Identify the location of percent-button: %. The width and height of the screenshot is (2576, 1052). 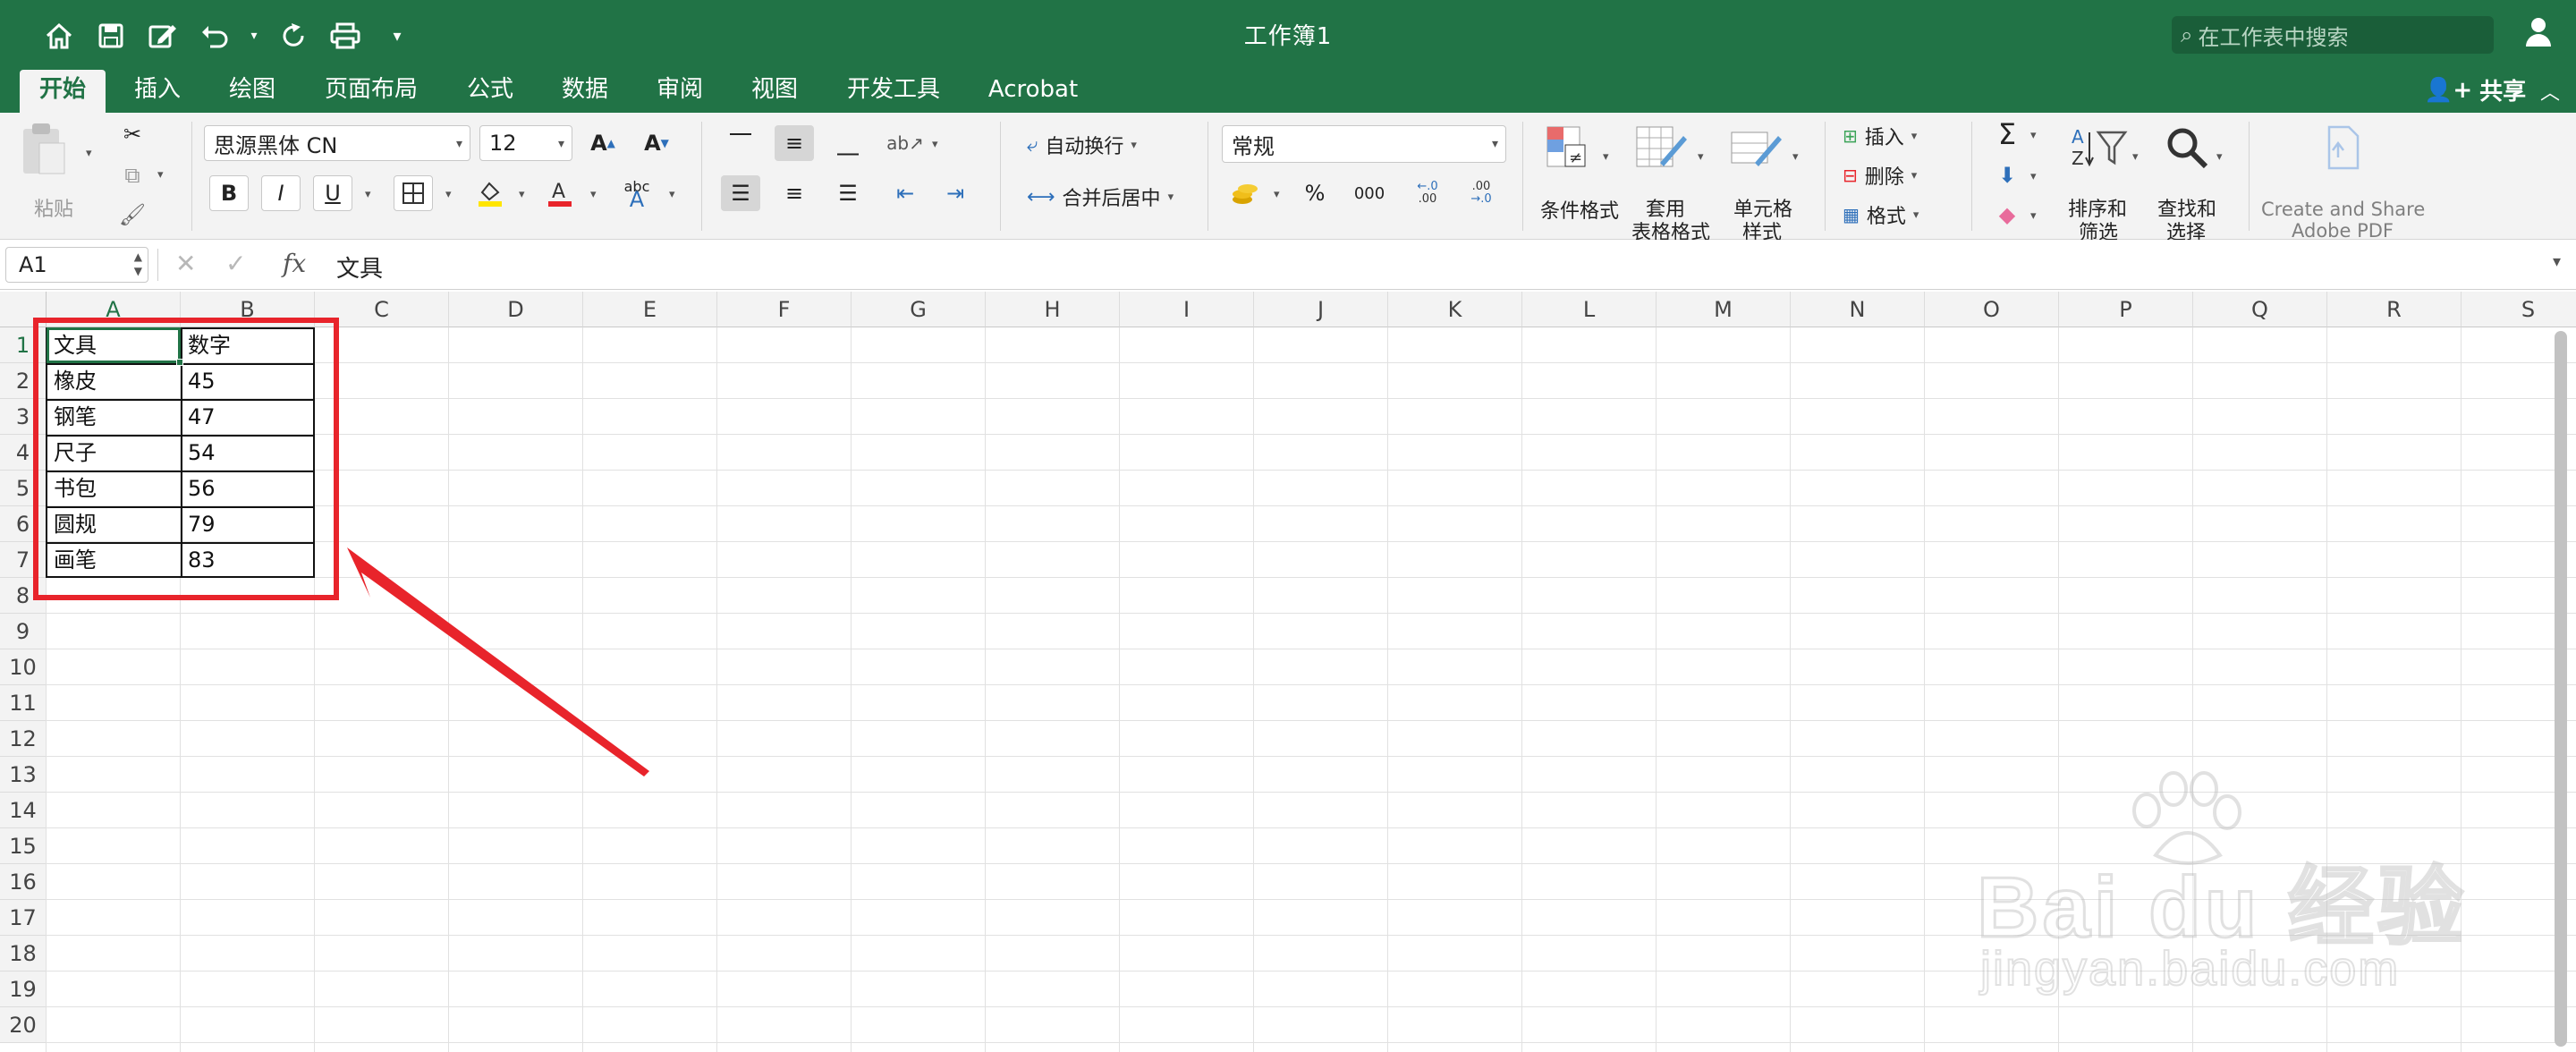
(1315, 193).